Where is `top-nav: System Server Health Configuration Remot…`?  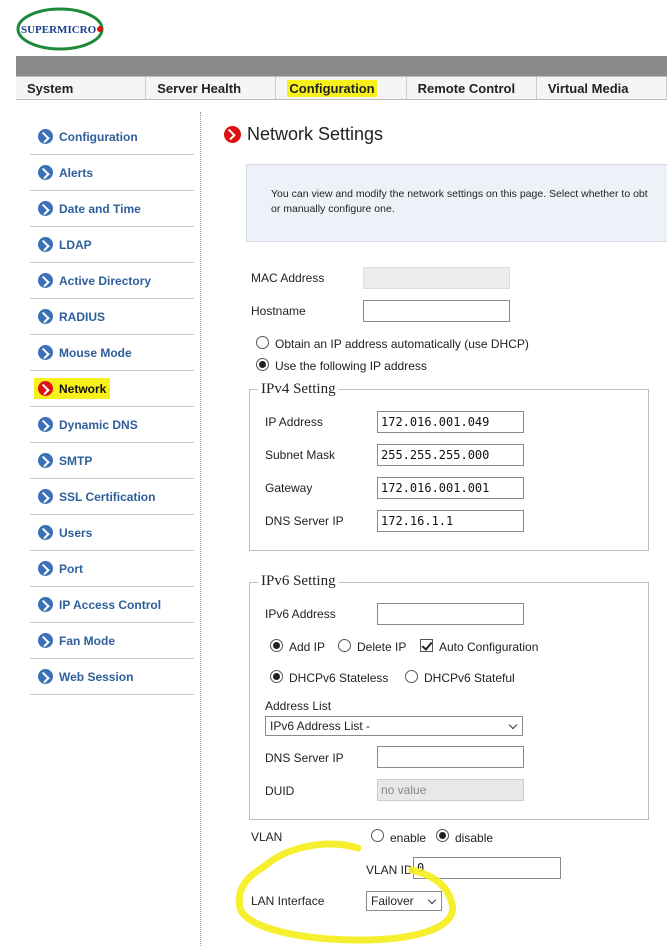 top-nav: System Server Health Configuration Remot… is located at coordinates (341, 88).